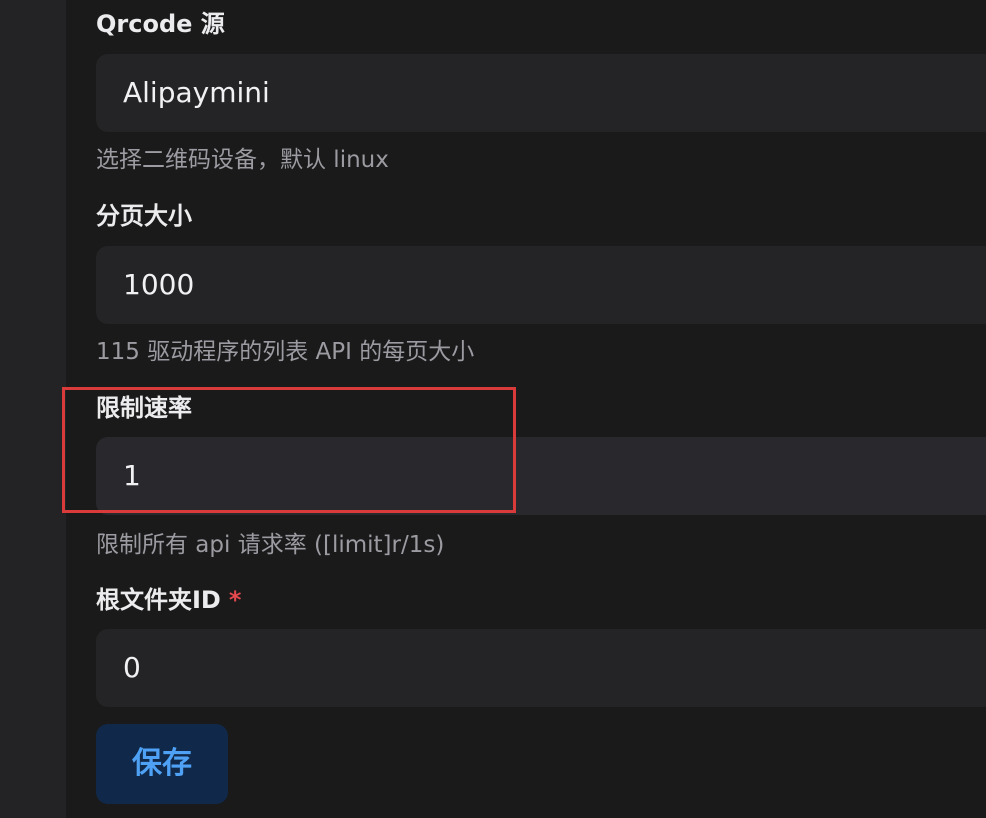 This screenshot has height=818, width=986. I want to click on qrcode-source-hint: 选择二维码设备，默认 linux, so click(242, 160).